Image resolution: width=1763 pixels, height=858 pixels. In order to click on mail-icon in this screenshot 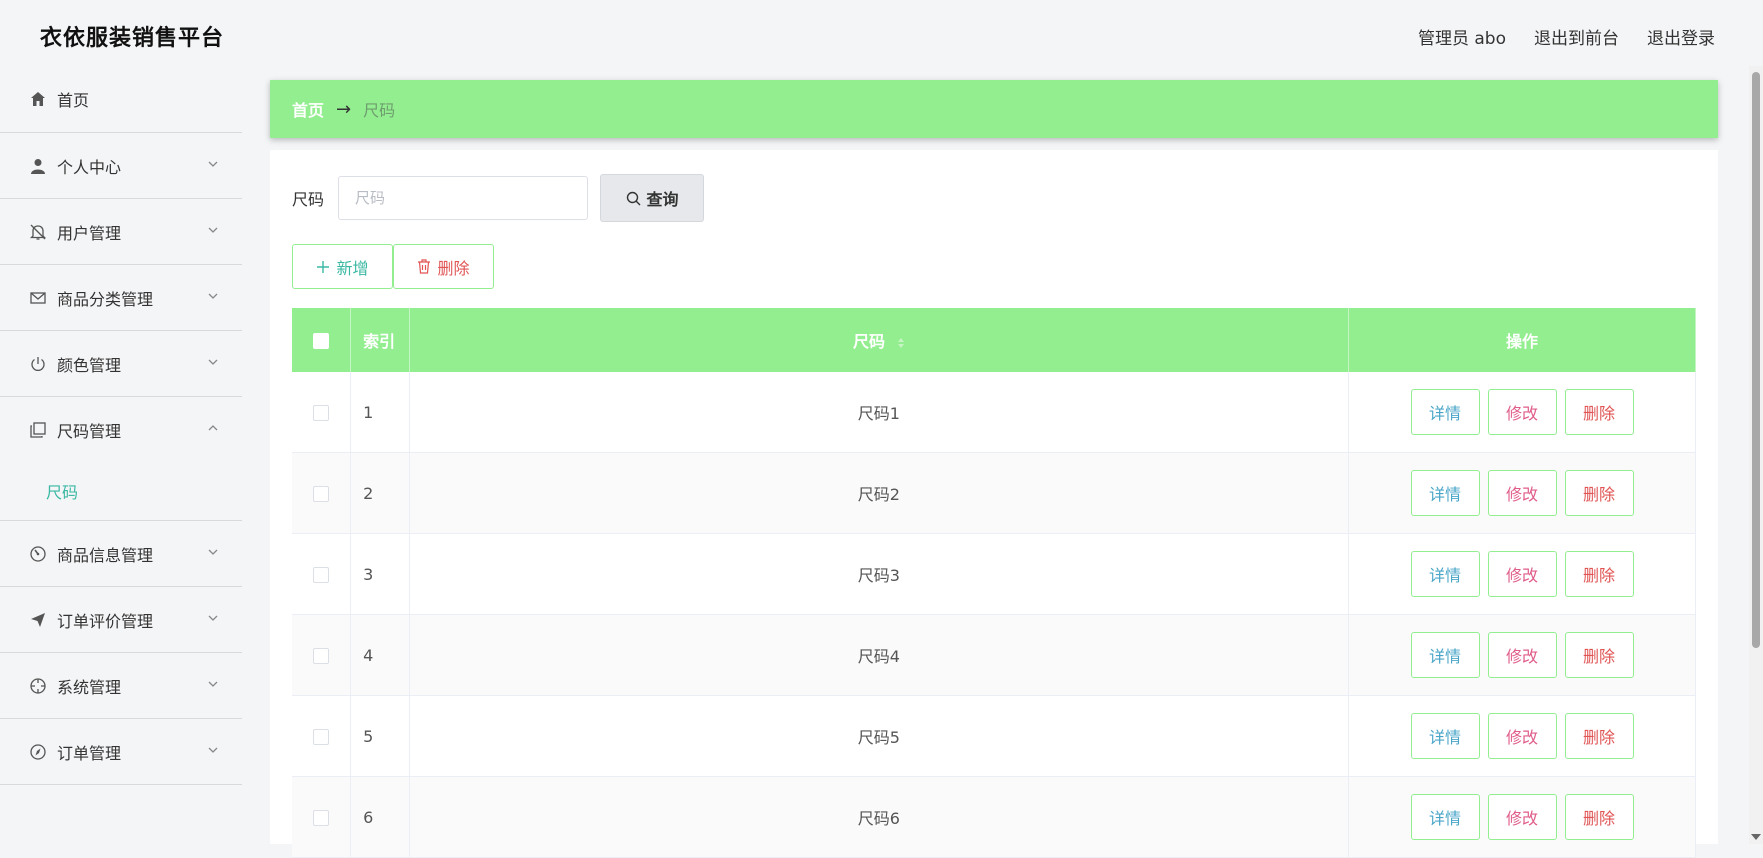, I will do `click(38, 298)`.